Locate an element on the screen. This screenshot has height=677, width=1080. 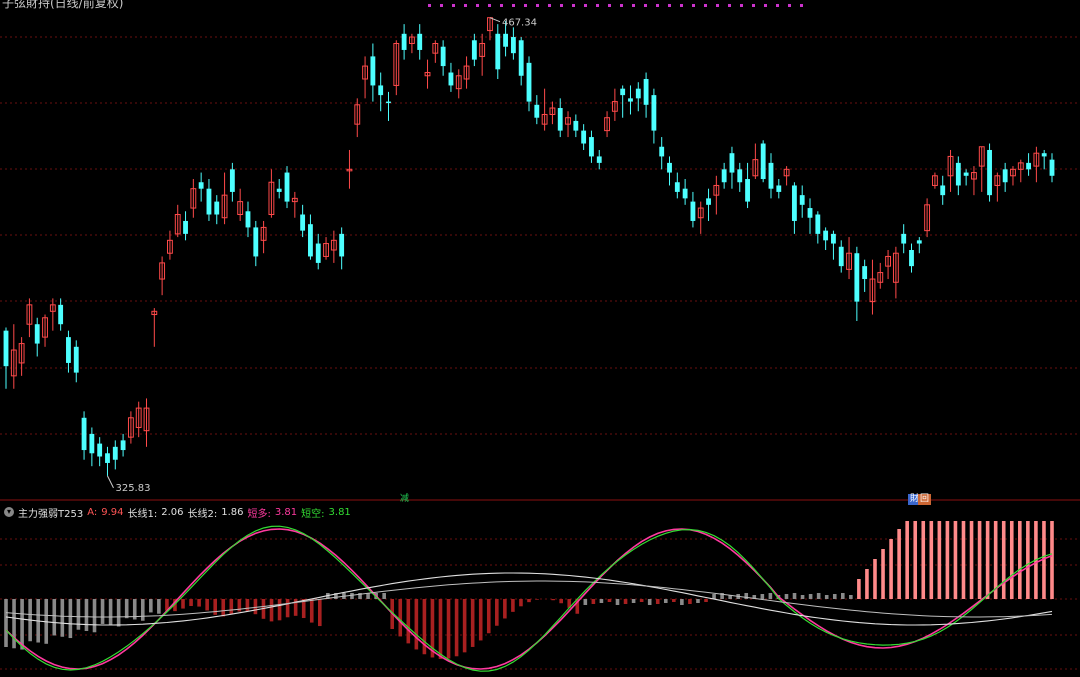
marker-hui-text: 回 is located at coordinates (925, 499).